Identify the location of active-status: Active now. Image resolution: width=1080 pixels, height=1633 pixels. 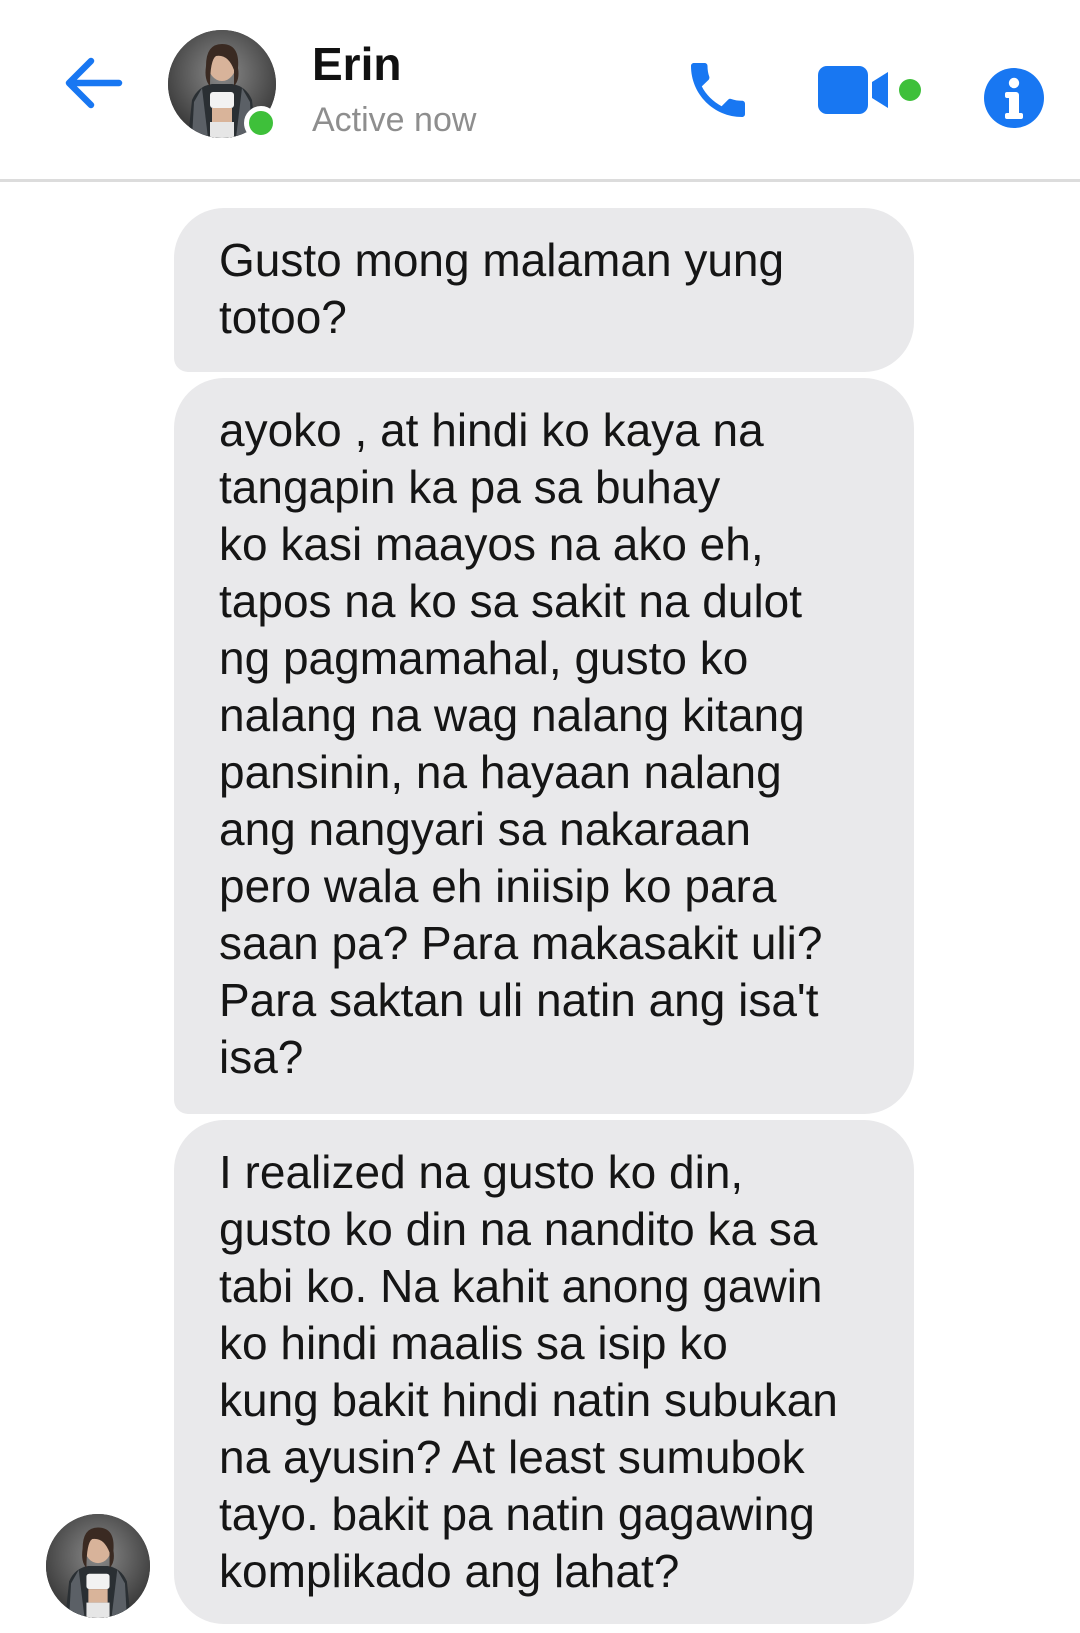
(394, 120).